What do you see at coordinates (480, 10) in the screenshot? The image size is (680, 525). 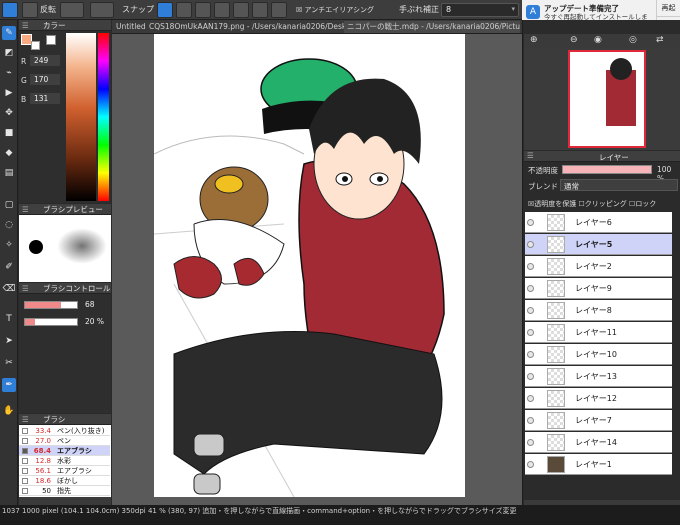 I see `stabilizer-select: 8 ▾` at bounding box center [480, 10].